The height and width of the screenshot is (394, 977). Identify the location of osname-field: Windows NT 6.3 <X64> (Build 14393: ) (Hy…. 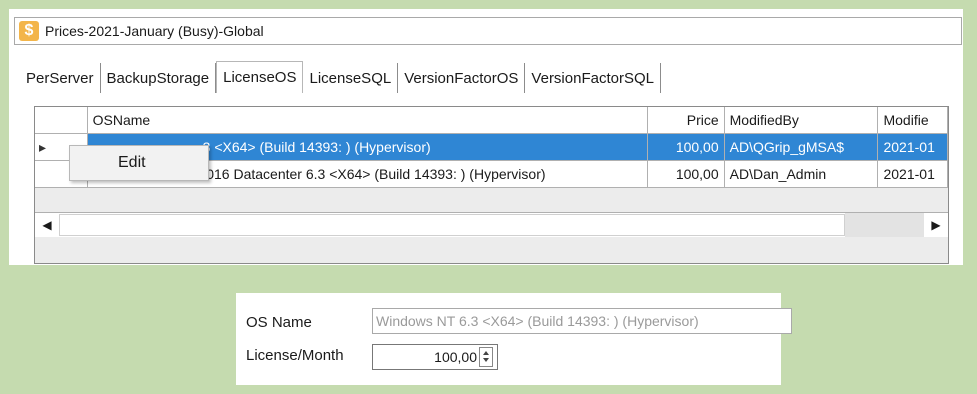
(582, 321).